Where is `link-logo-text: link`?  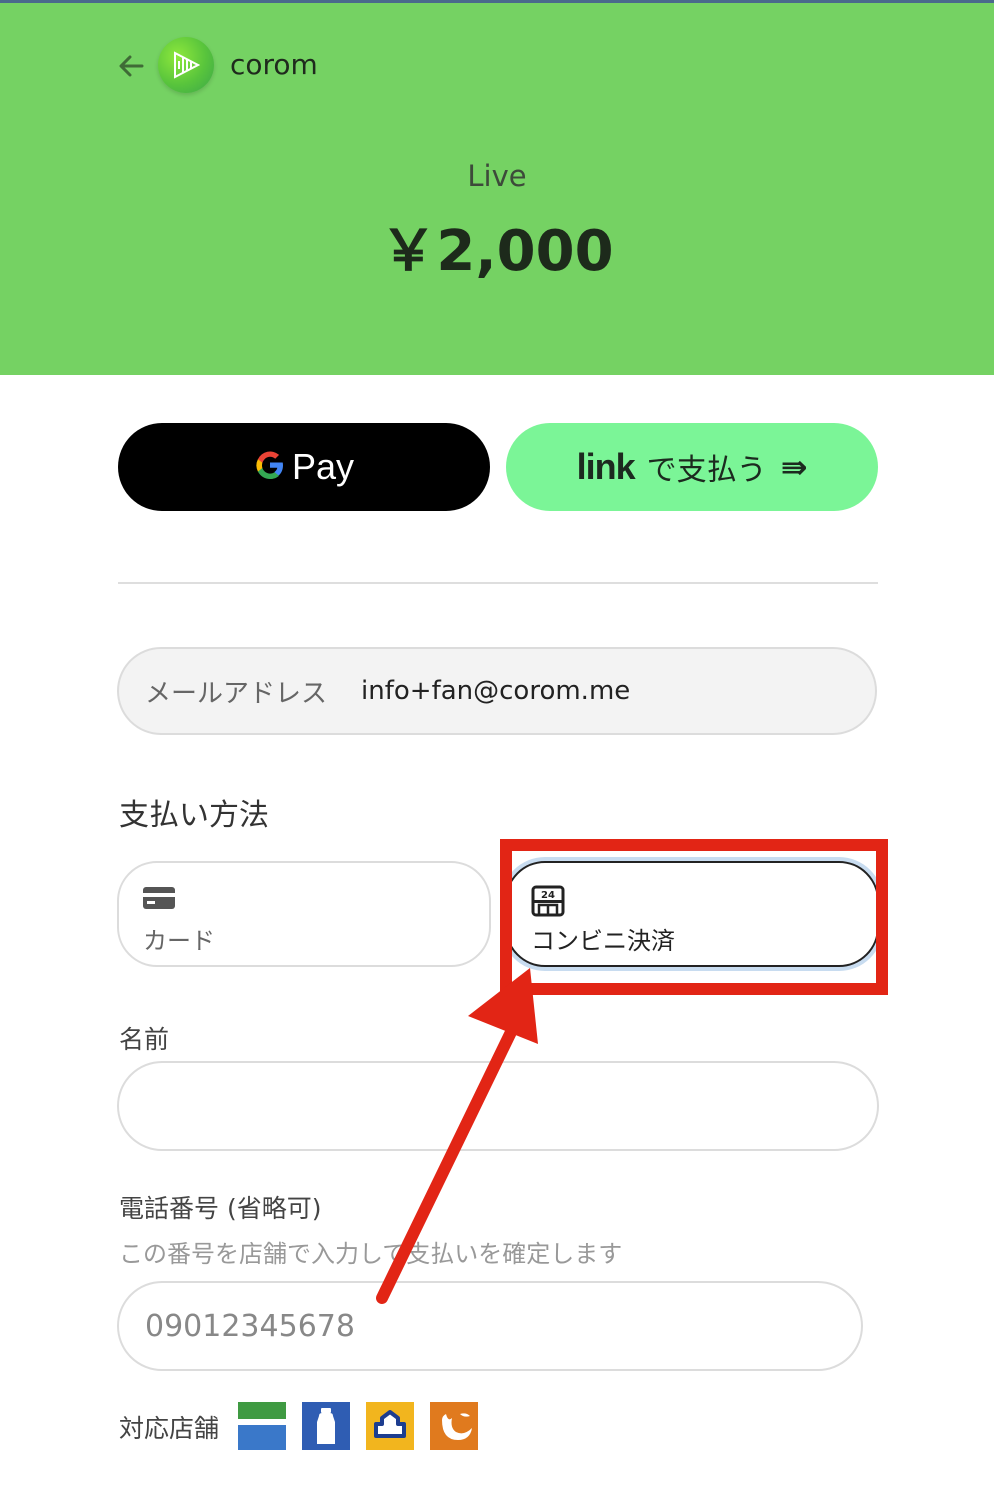
link-logo-text: link is located at coordinates (606, 466).